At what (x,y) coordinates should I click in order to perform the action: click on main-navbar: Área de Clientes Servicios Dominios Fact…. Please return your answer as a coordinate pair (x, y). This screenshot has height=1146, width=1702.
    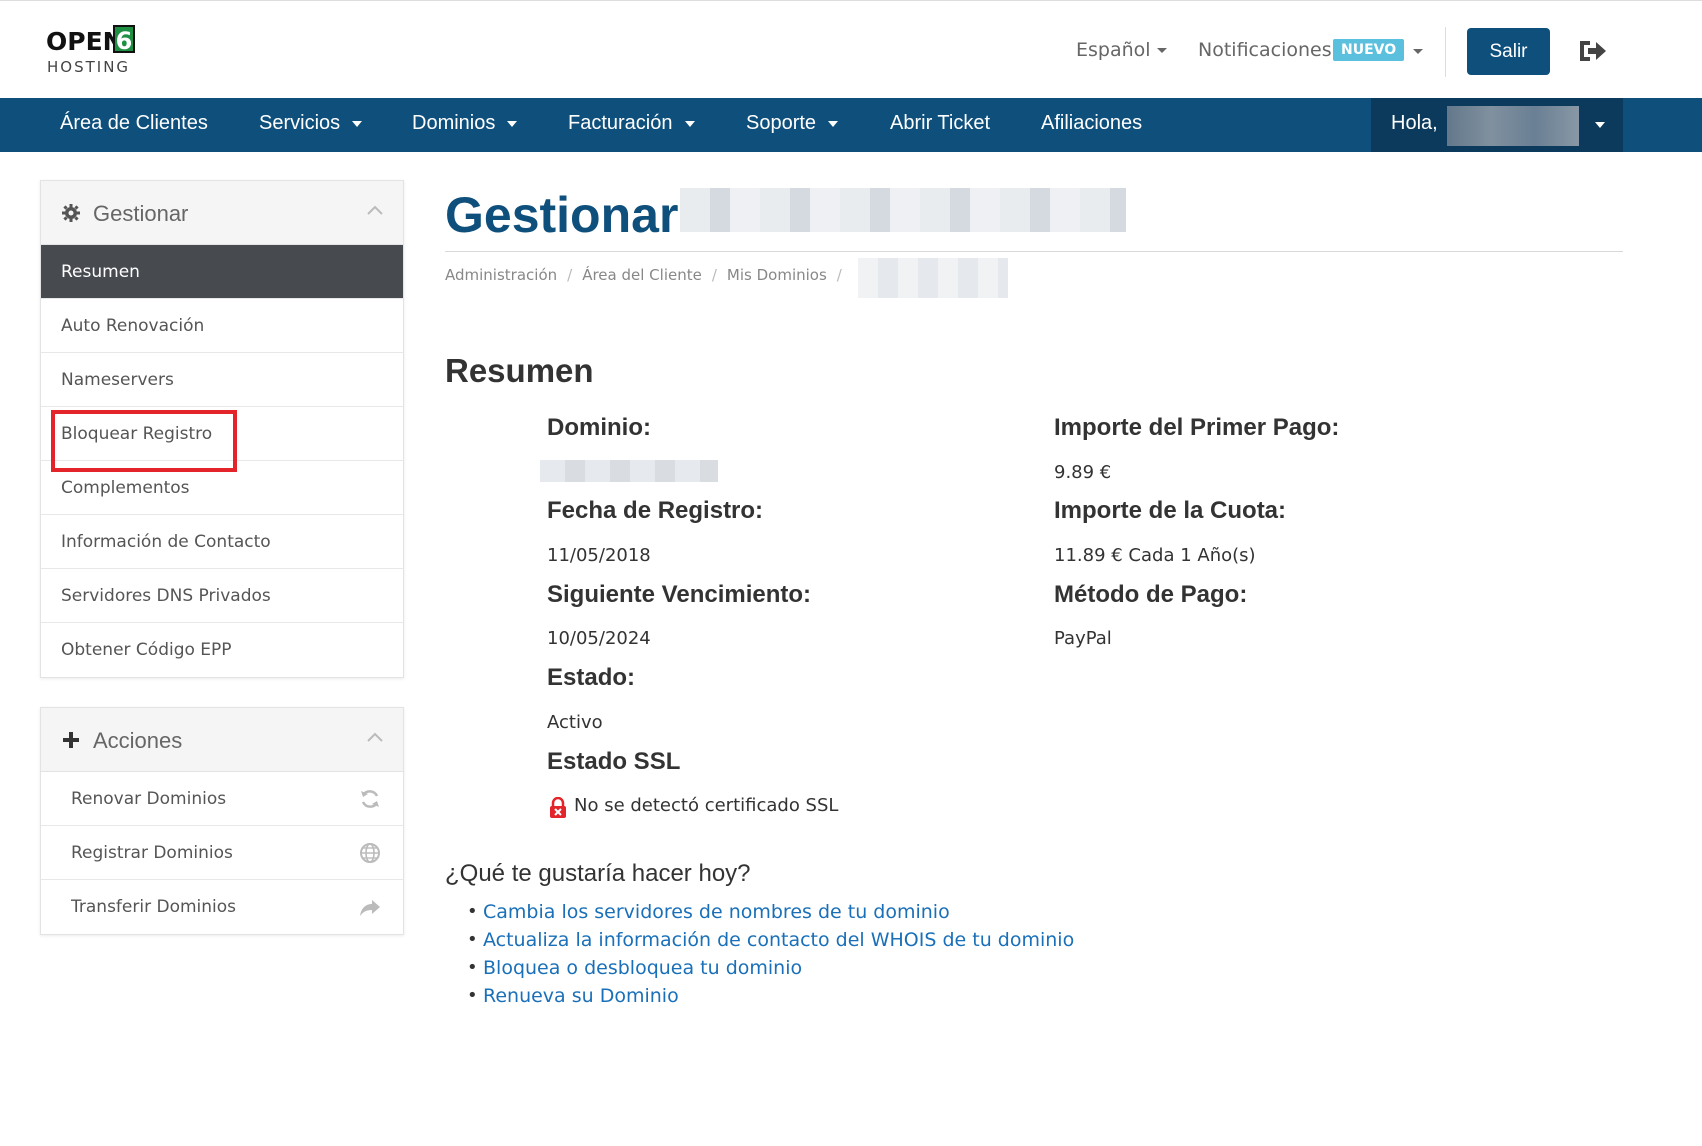
    Looking at the image, I should click on (851, 125).